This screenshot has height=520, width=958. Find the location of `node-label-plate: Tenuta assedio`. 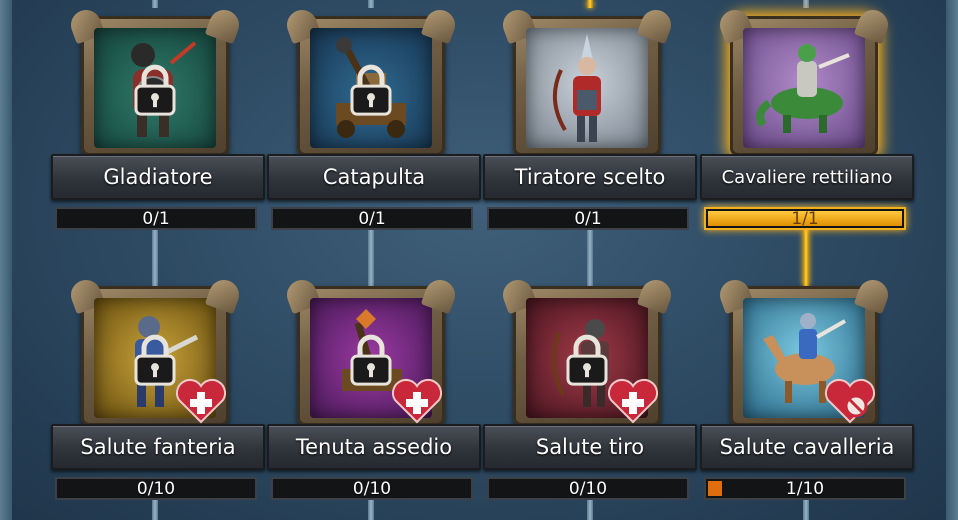

node-label-plate: Tenuta assedio is located at coordinates (374, 447).